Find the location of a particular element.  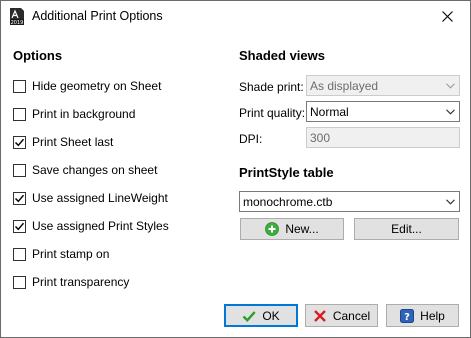

checkbox-hide-geometry: Hide geometry on Sheet is located at coordinates (87, 86).